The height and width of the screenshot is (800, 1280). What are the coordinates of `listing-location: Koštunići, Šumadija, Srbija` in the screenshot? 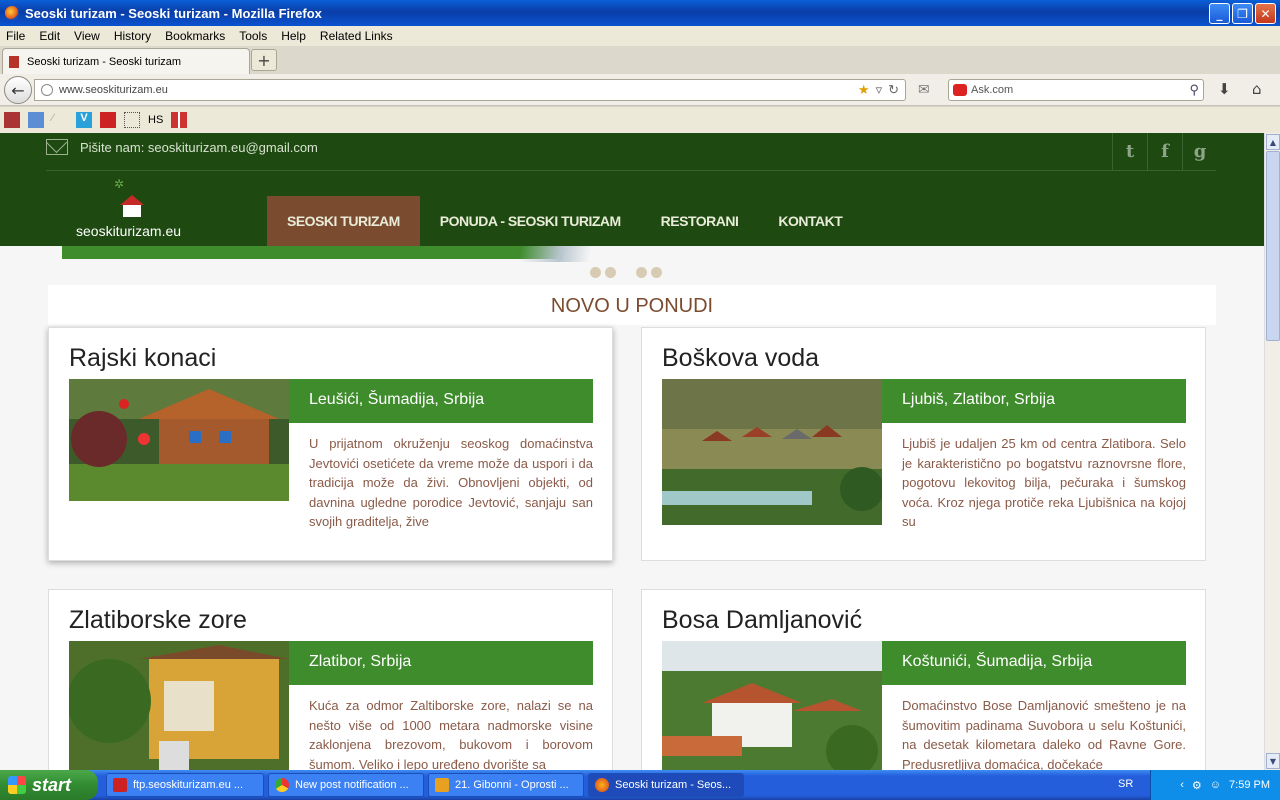 It's located at (1034, 663).